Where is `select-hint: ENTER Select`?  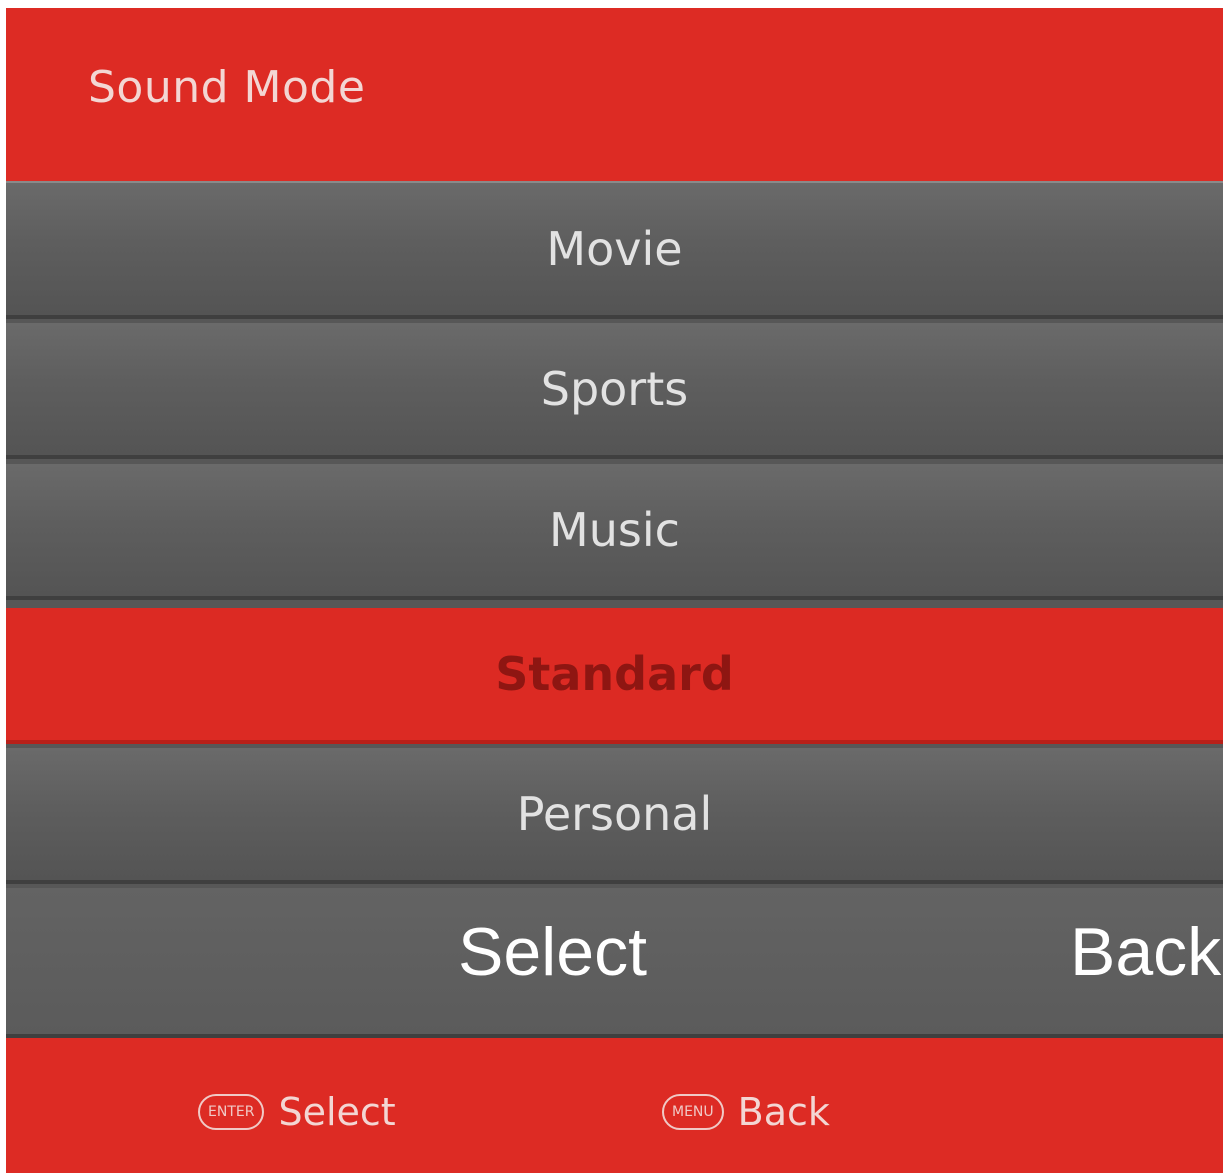 select-hint: ENTER Select is located at coordinates (297, 1112).